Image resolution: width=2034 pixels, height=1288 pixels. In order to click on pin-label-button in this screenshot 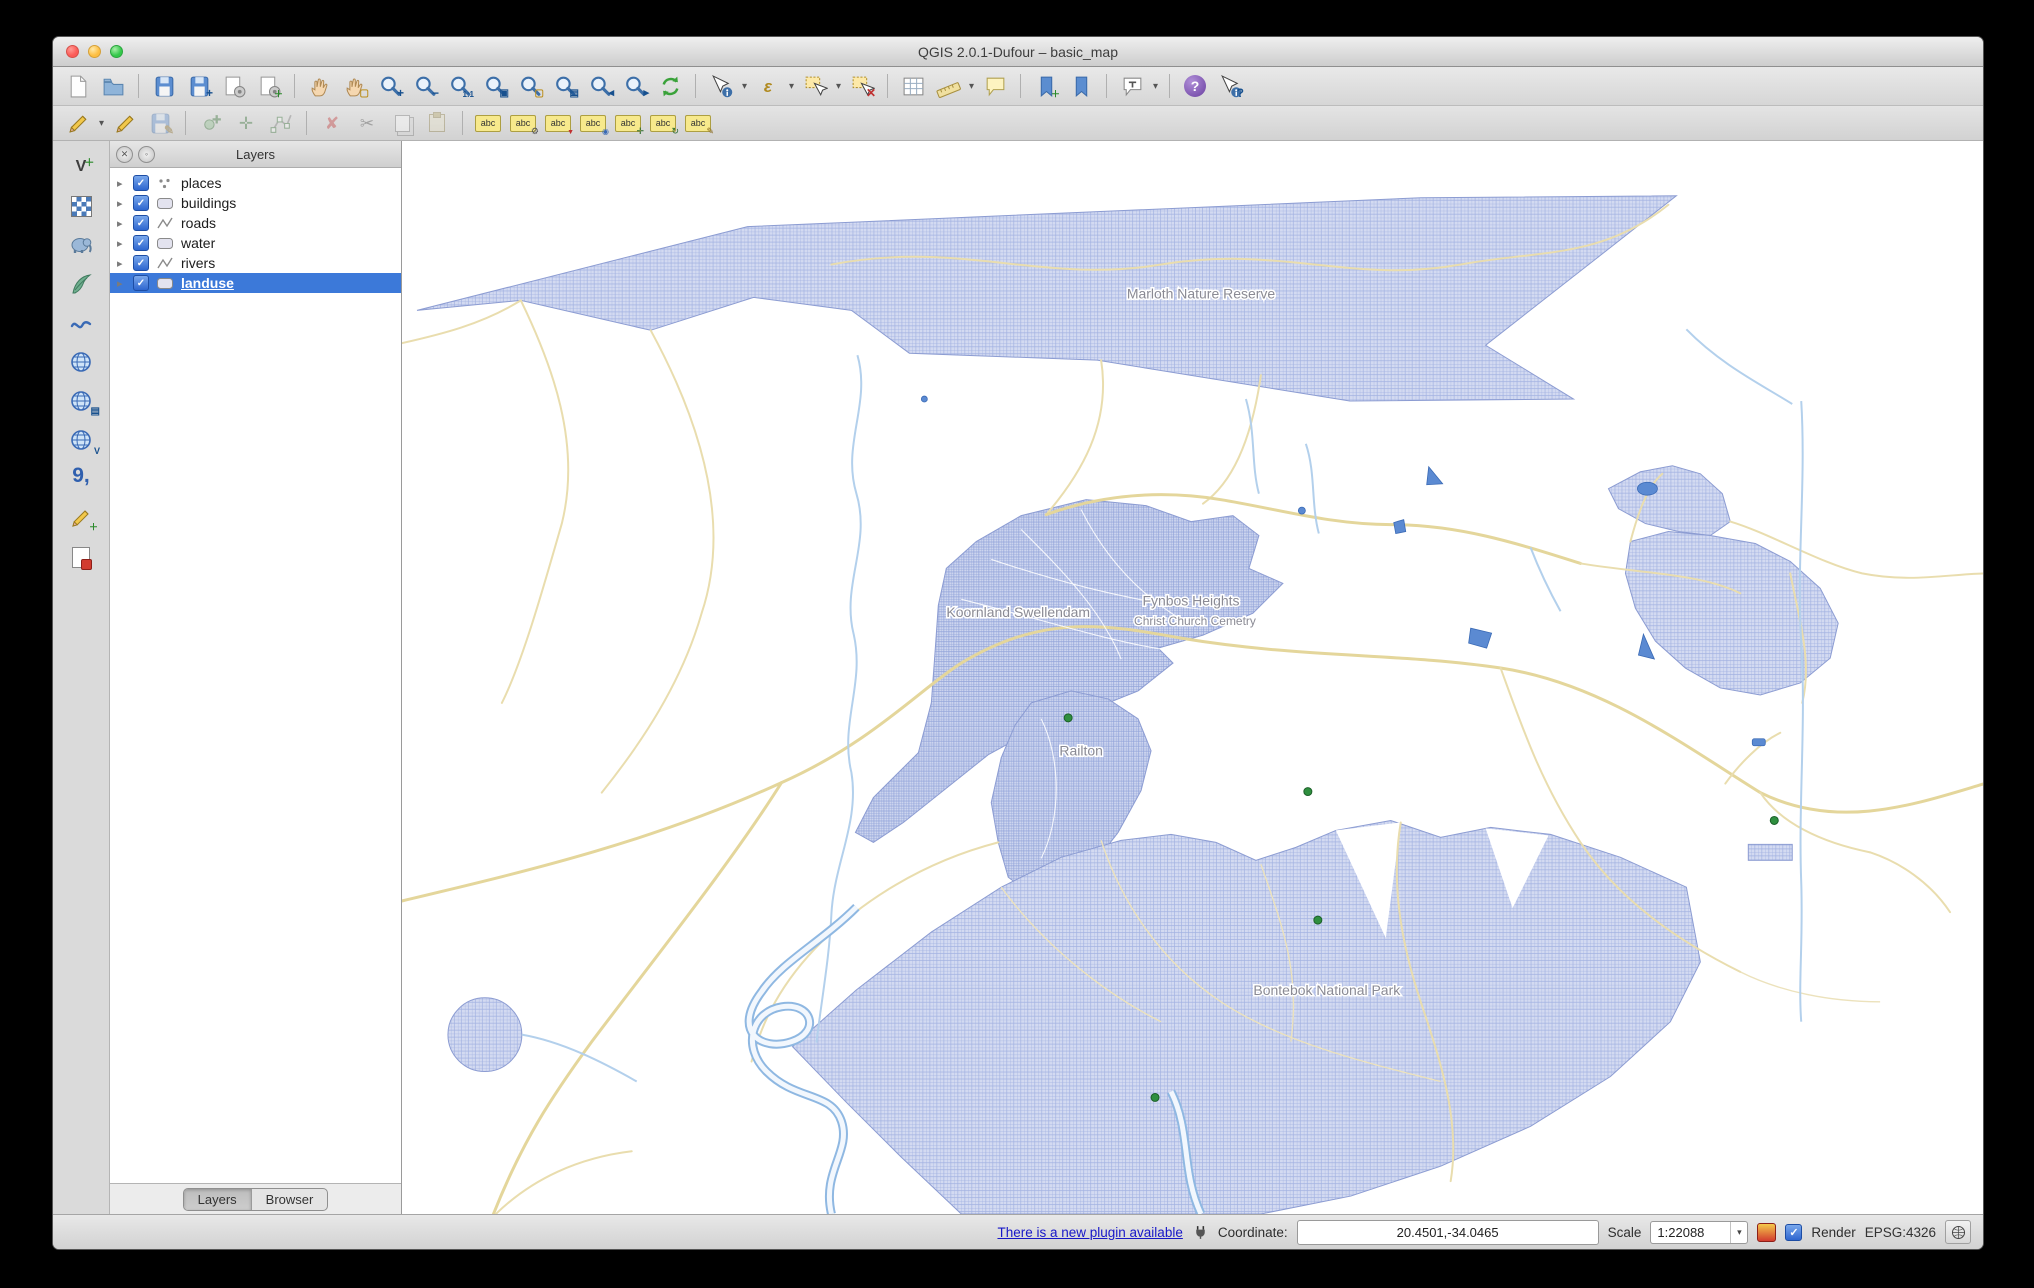, I will do `click(558, 123)`.